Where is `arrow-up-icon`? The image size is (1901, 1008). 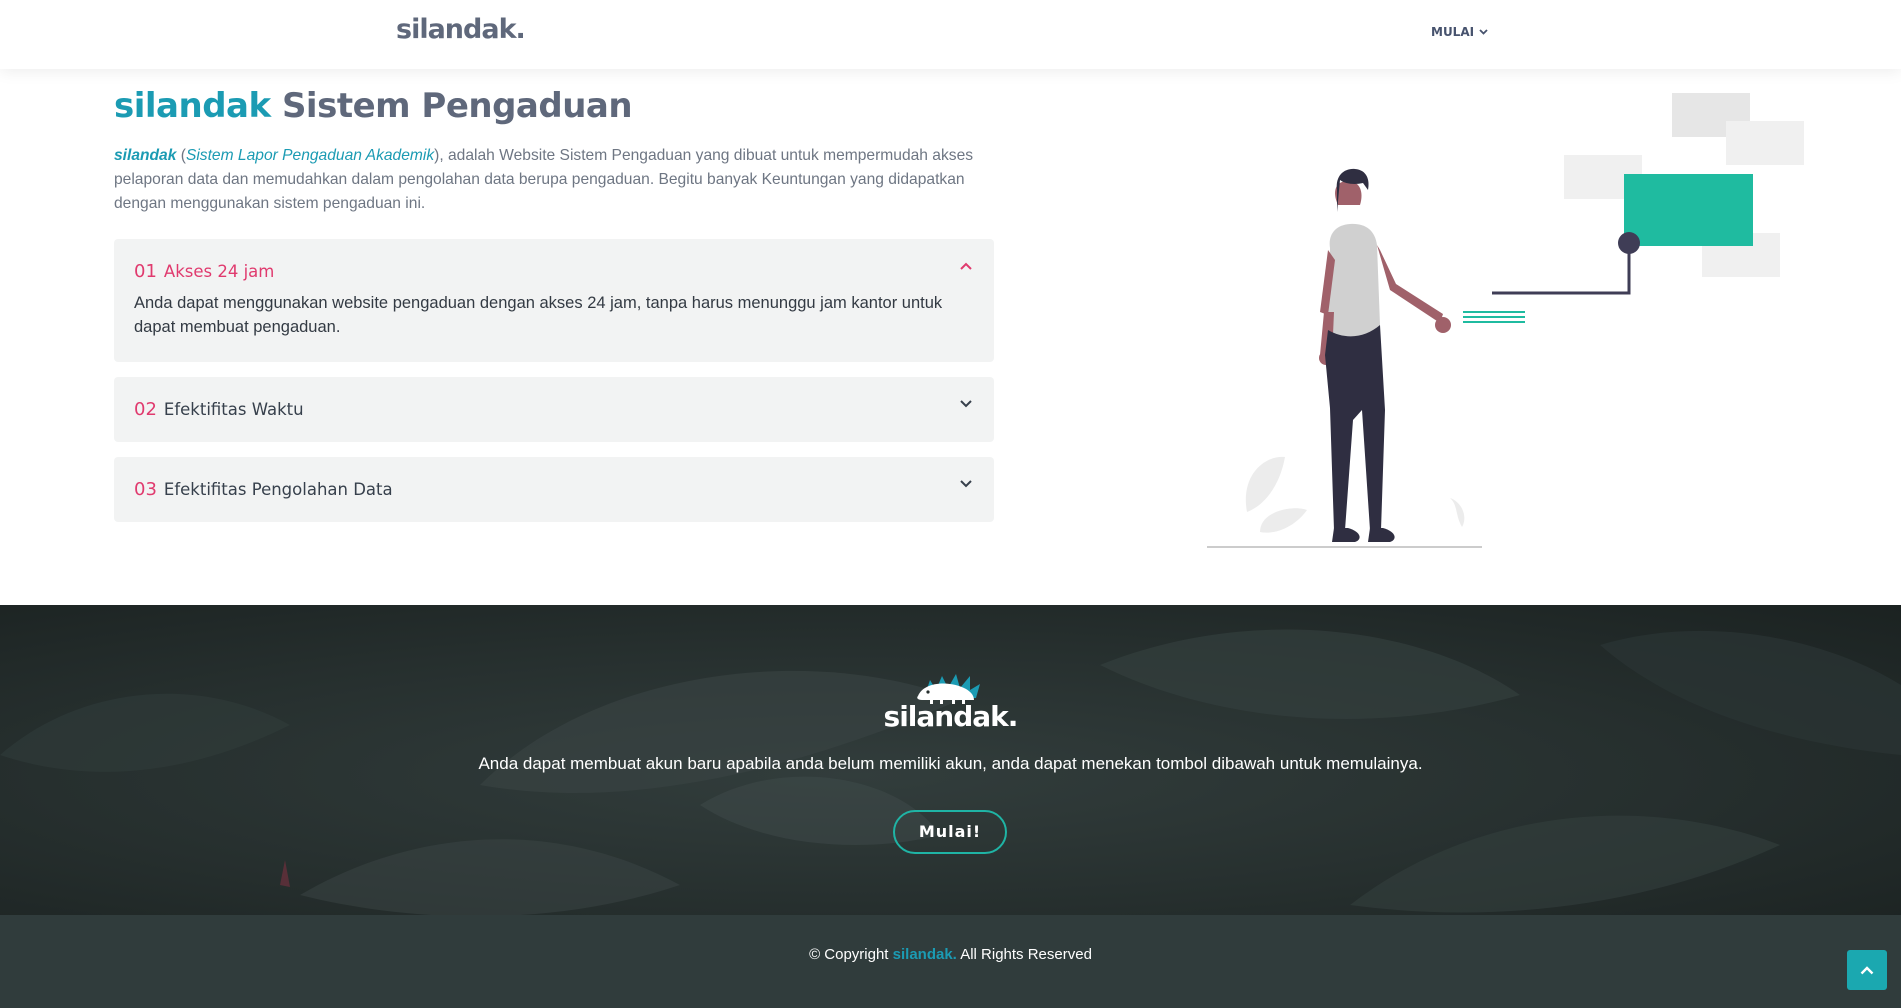
arrow-up-icon is located at coordinates (1867, 970).